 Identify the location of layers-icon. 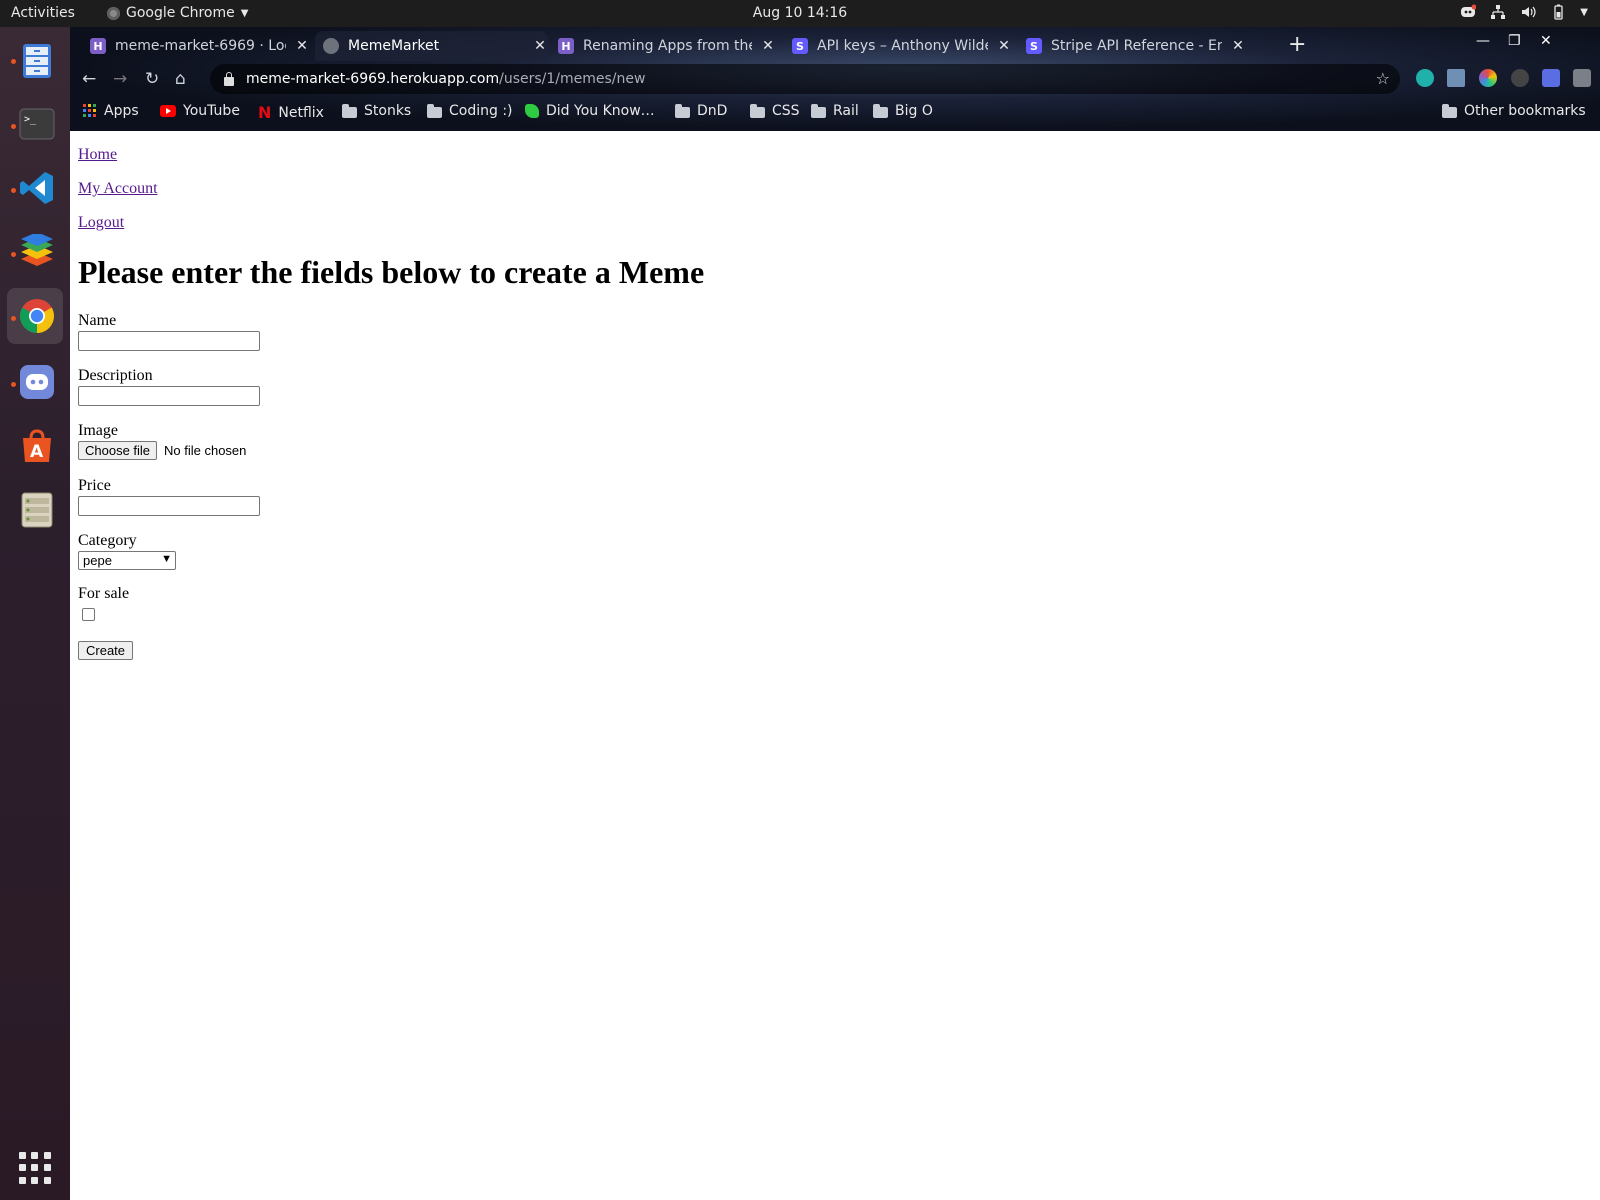
(37, 250).